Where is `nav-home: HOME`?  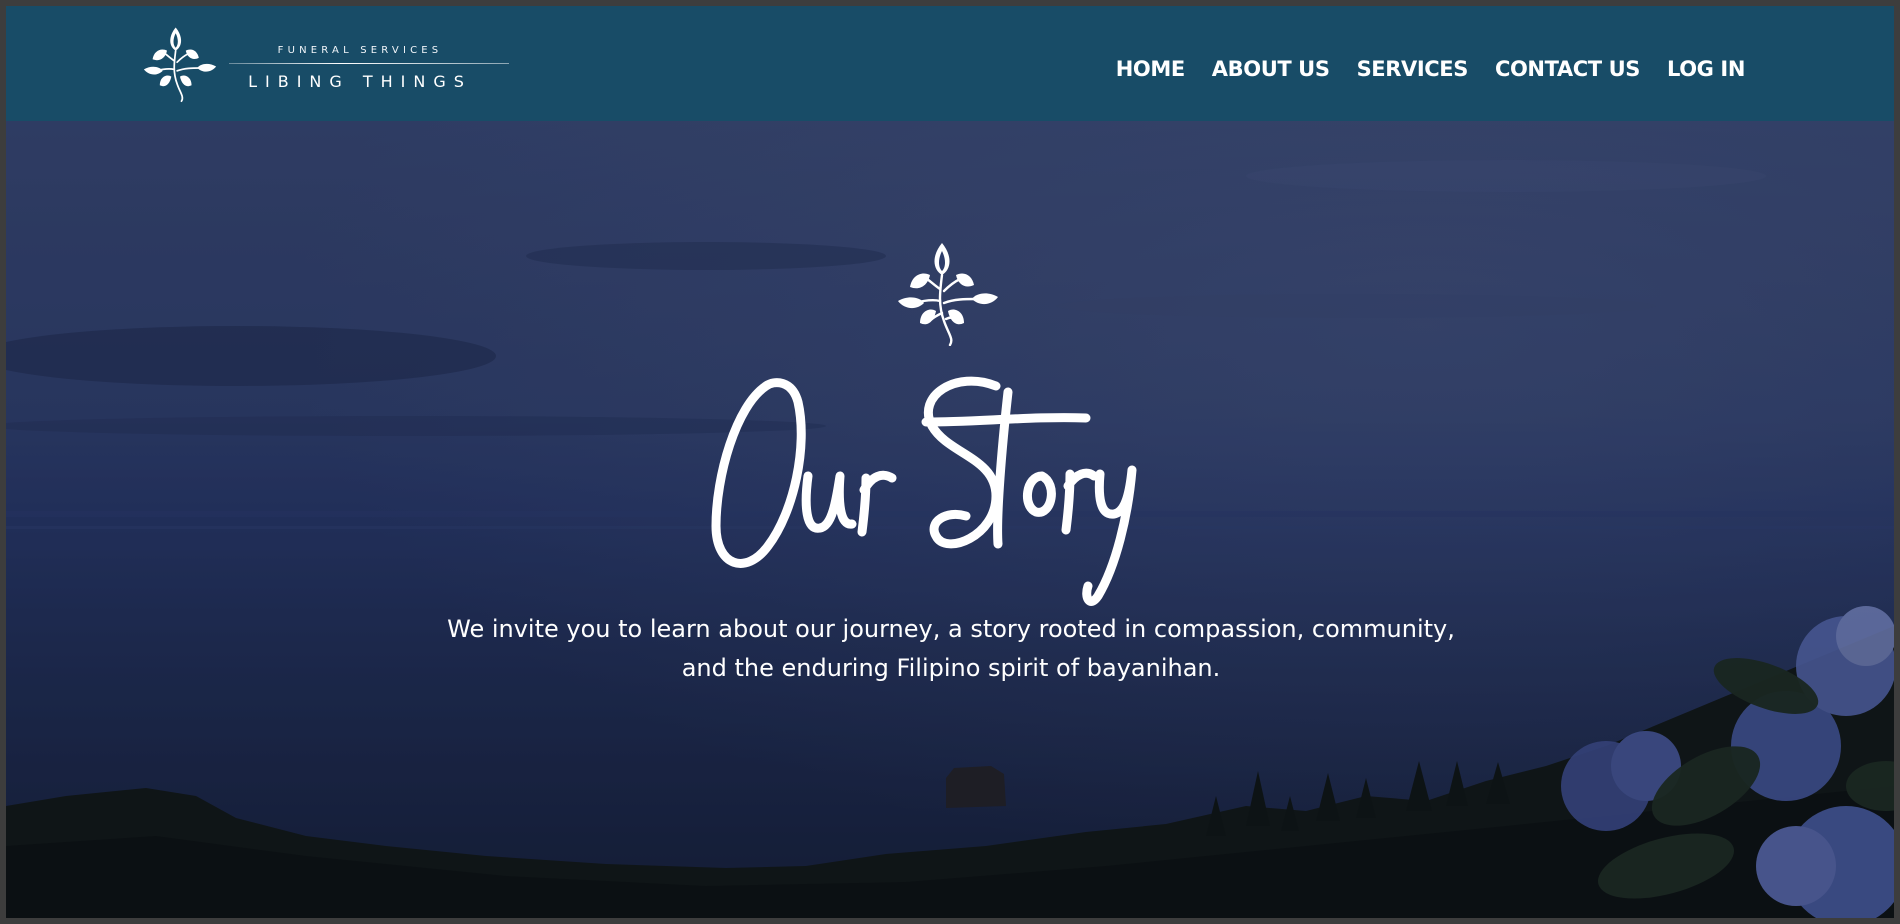 nav-home: HOME is located at coordinates (1150, 69).